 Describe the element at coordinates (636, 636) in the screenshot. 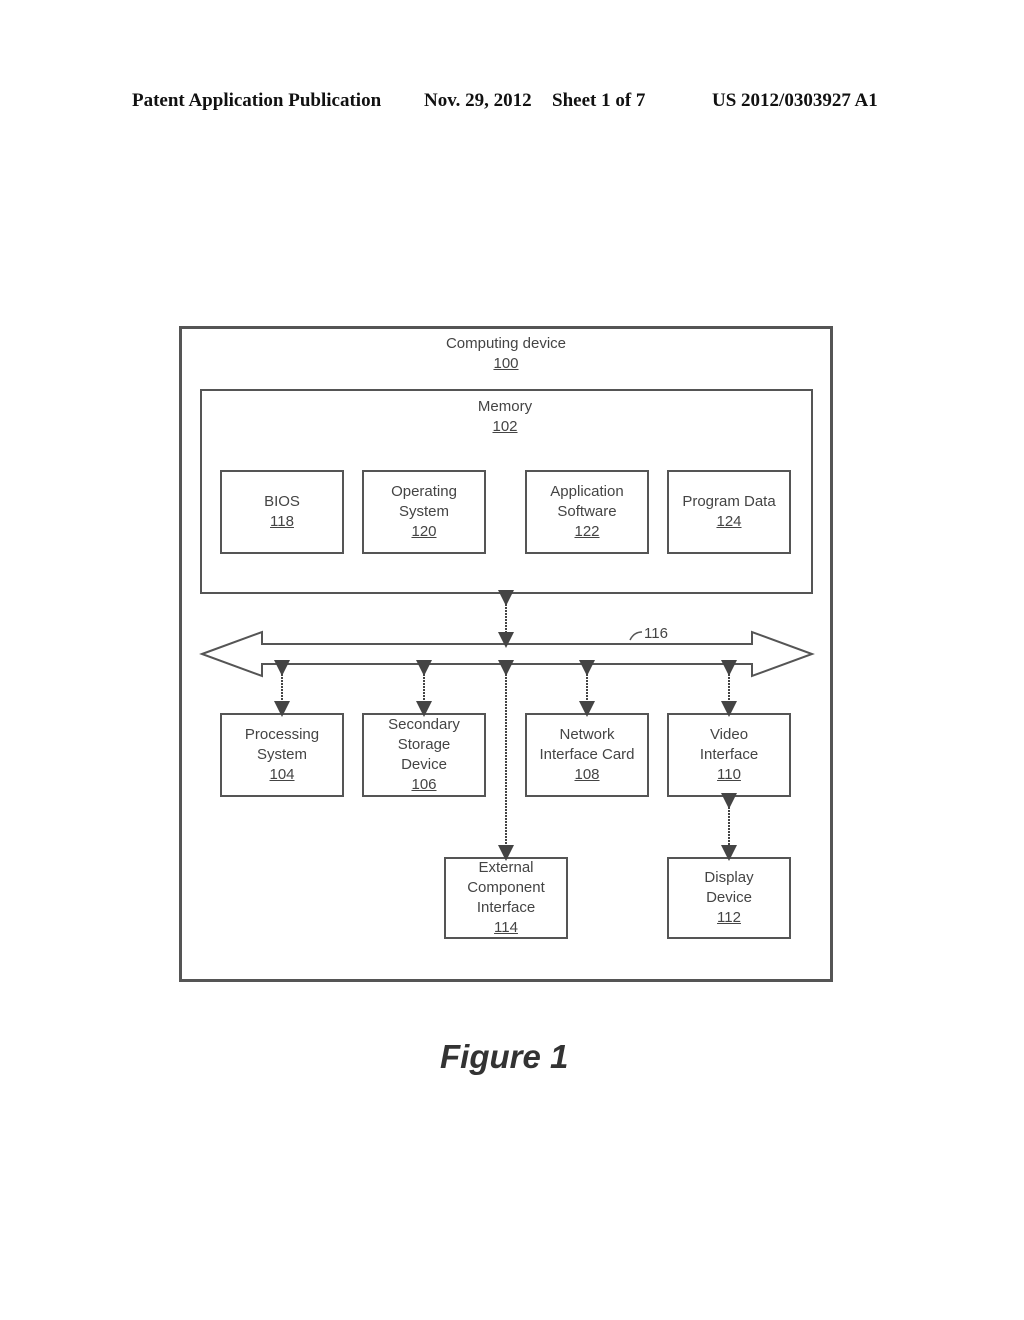

I see `bus-ref-leader` at that location.